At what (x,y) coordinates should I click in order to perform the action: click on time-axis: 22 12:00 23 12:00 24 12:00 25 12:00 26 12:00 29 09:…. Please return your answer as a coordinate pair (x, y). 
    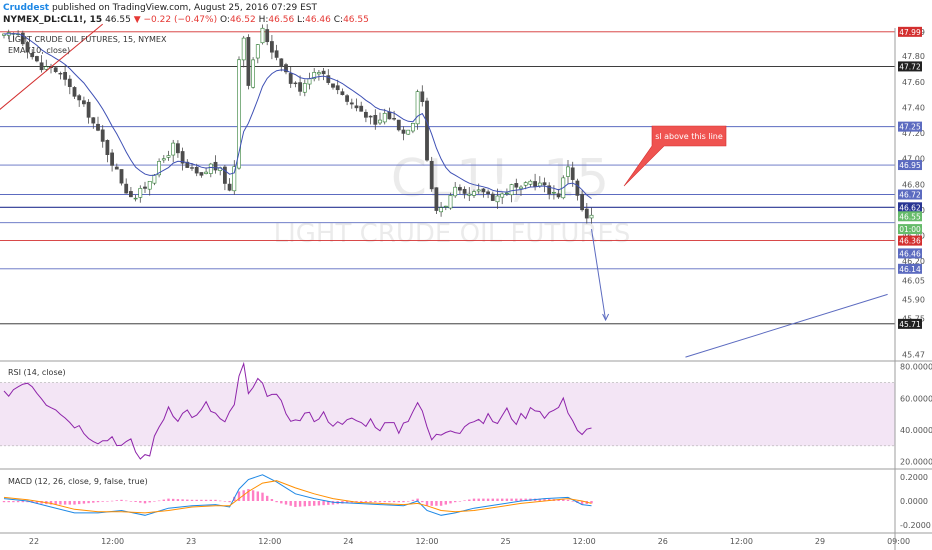
    Looking at the image, I should click on (469, 541).